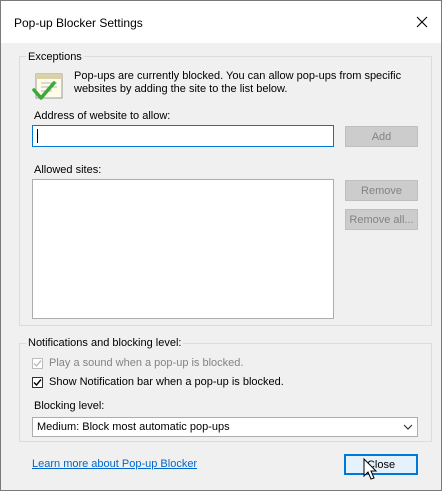  Describe the element at coordinates (370, 469) in the screenshot. I see `mouse-pointer-icon` at that location.